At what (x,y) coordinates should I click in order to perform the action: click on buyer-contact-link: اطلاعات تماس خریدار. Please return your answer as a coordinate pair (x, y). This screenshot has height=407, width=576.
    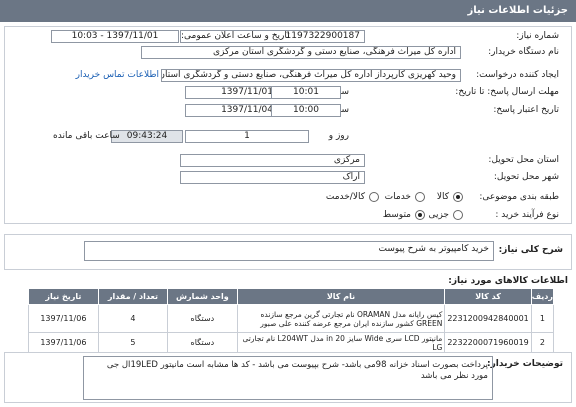
    Looking at the image, I should click on (117, 75).